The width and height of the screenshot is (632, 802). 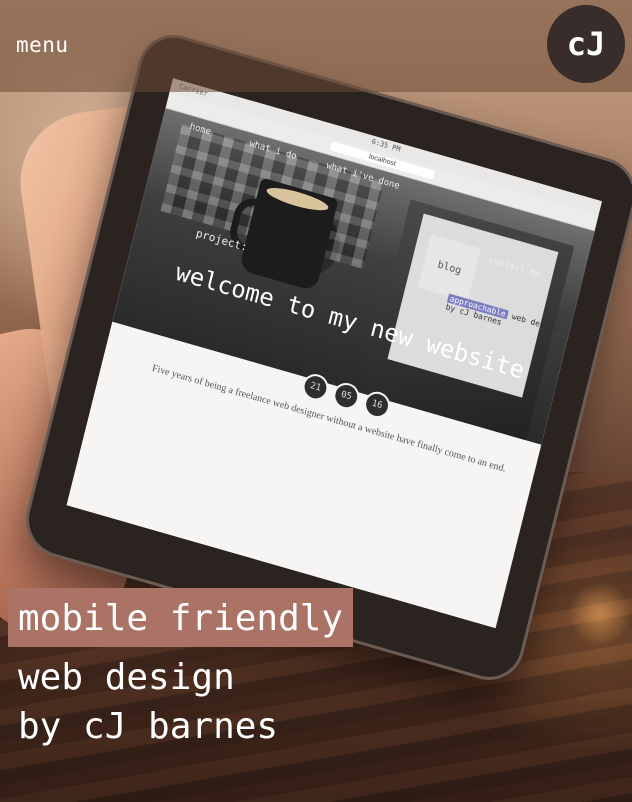 I want to click on date-day: 21, so click(x=315, y=387).